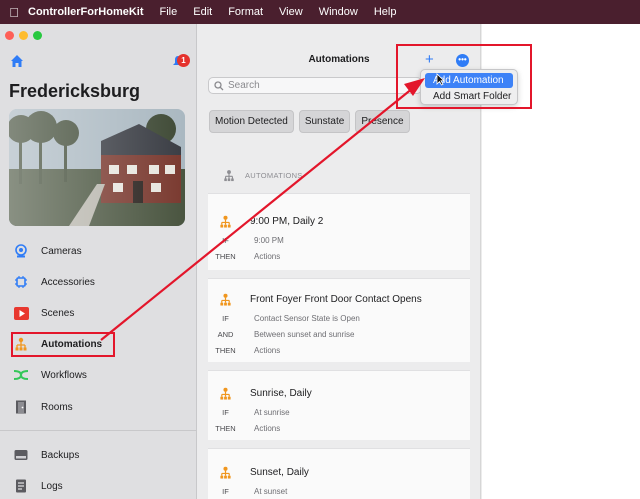  I want to click on filter-chips: Motion Detected Sunstate Presence, so click(309, 121).